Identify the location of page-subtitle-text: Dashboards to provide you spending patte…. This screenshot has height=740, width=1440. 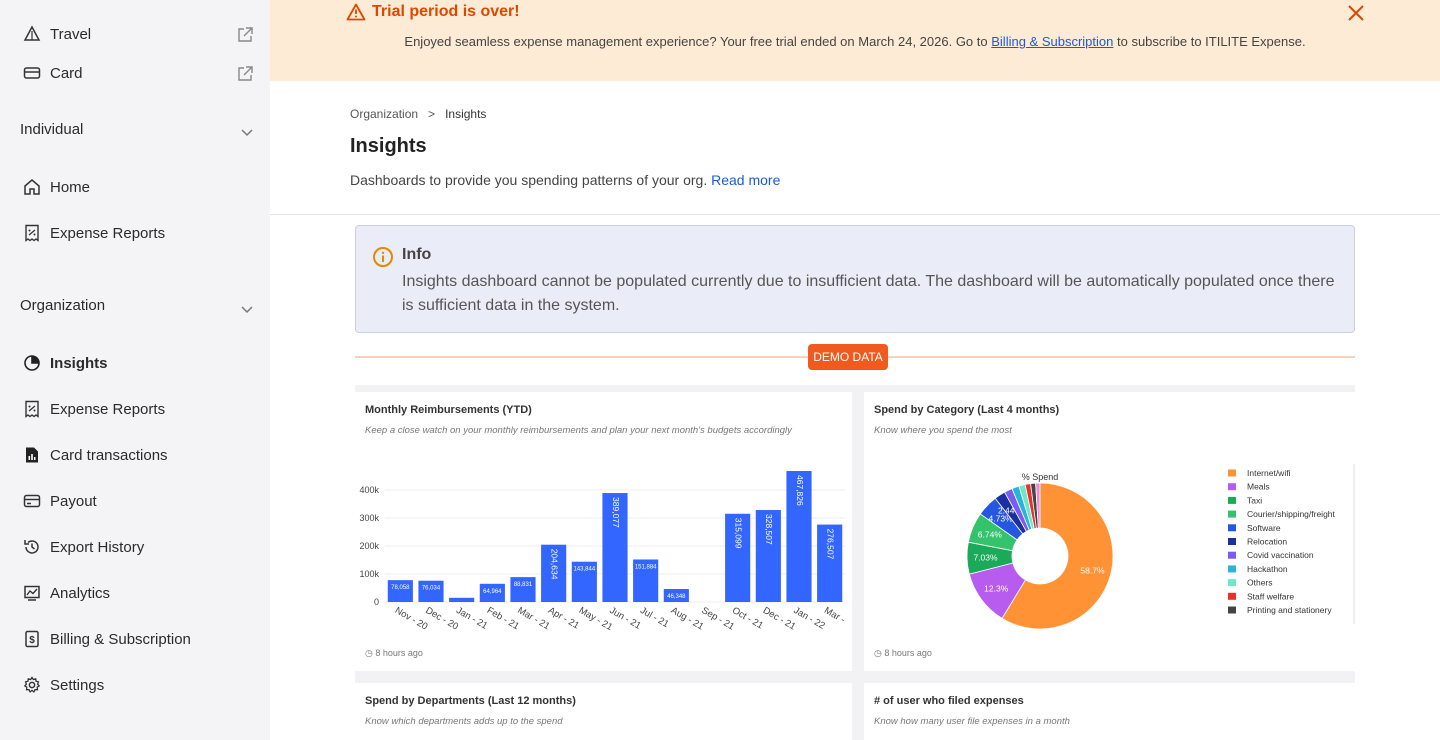
(529, 180).